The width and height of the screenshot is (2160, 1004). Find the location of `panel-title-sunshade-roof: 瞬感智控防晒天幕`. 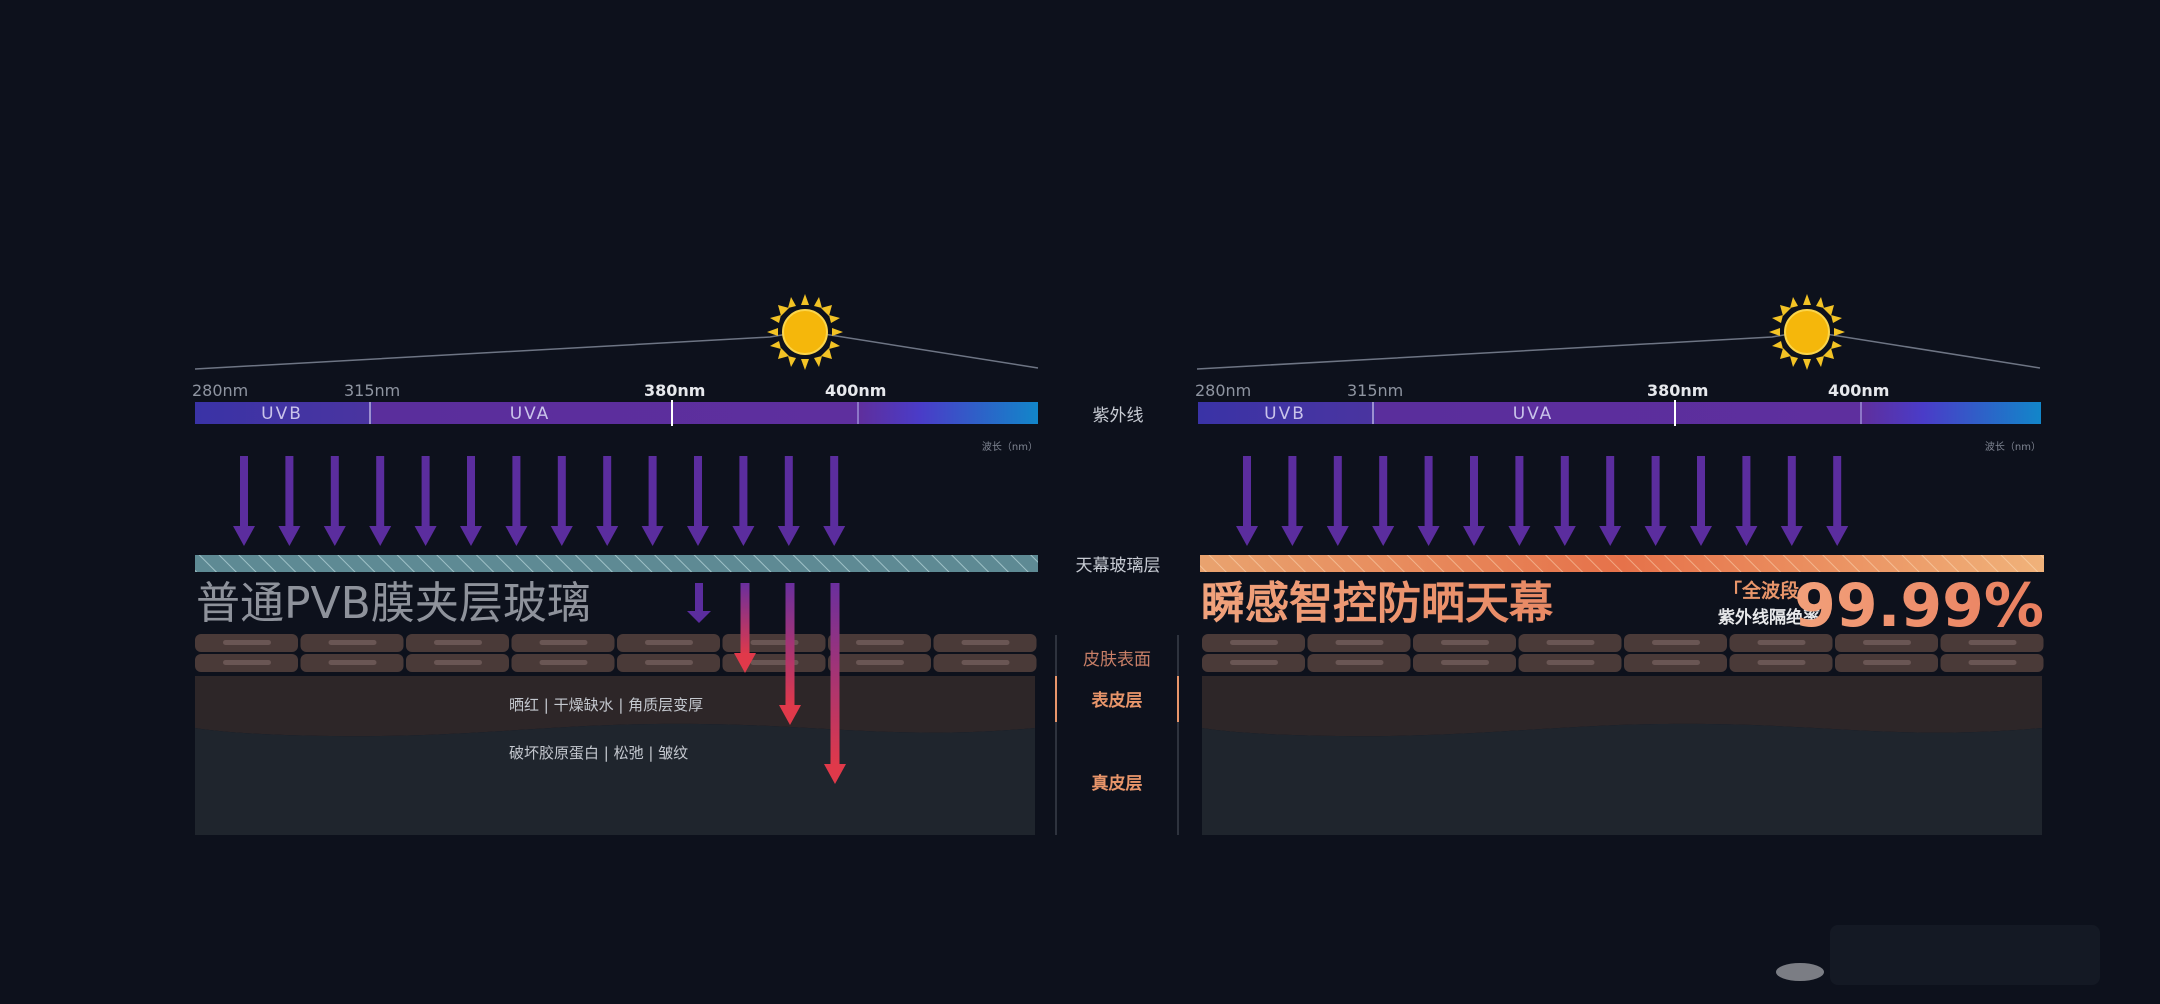

panel-title-sunshade-roof: 瞬感智控防晒天幕 is located at coordinates (1377, 603).